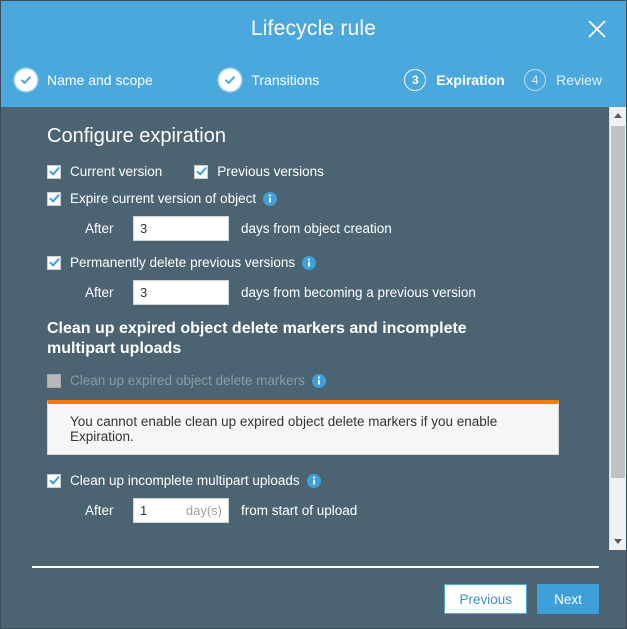 The width and height of the screenshot is (627, 629). Describe the element at coordinates (201, 171) in the screenshot. I see `checkbox-previous-versions` at that location.